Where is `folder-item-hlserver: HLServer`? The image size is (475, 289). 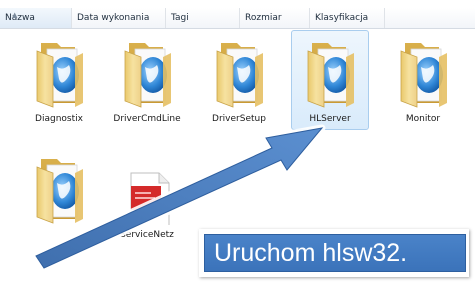 folder-item-hlserver: HLServer is located at coordinates (330, 80).